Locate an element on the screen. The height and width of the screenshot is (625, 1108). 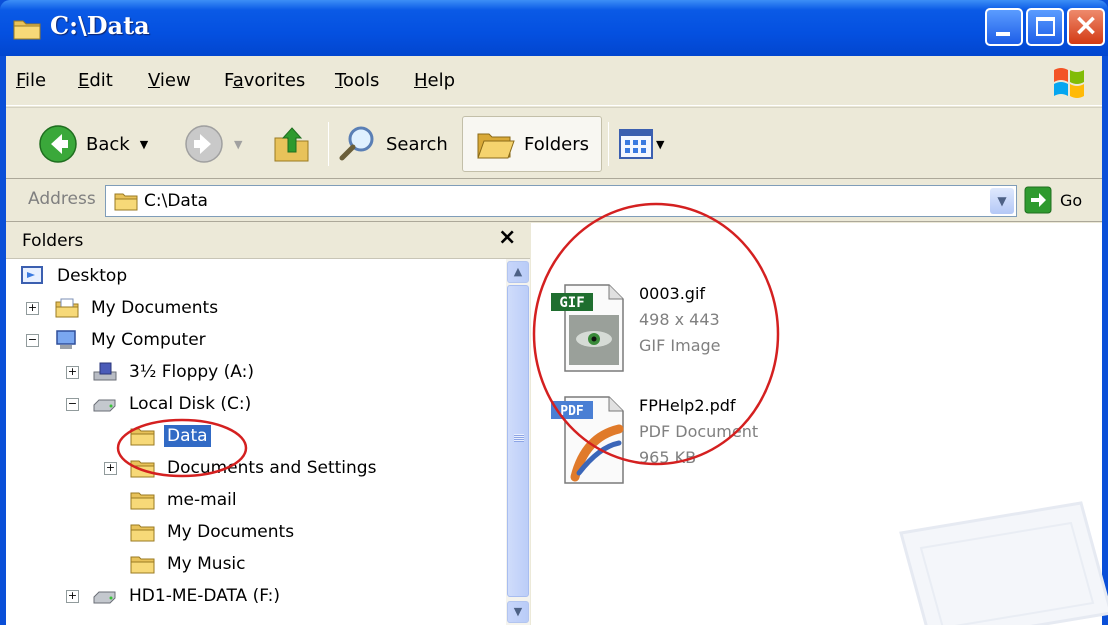
menu-label: iew is located at coordinates (175, 80).